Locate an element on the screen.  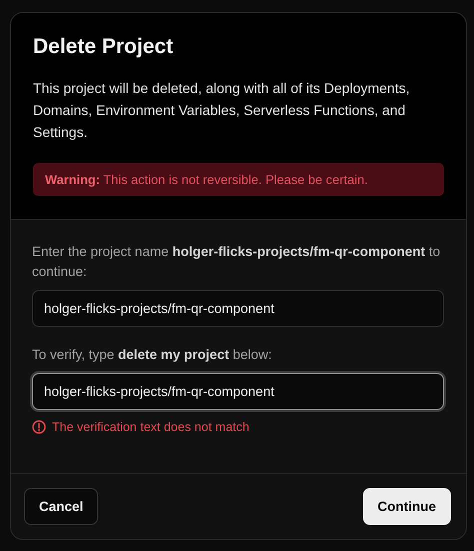
dialog-title: Delete Project is located at coordinates (103, 47).